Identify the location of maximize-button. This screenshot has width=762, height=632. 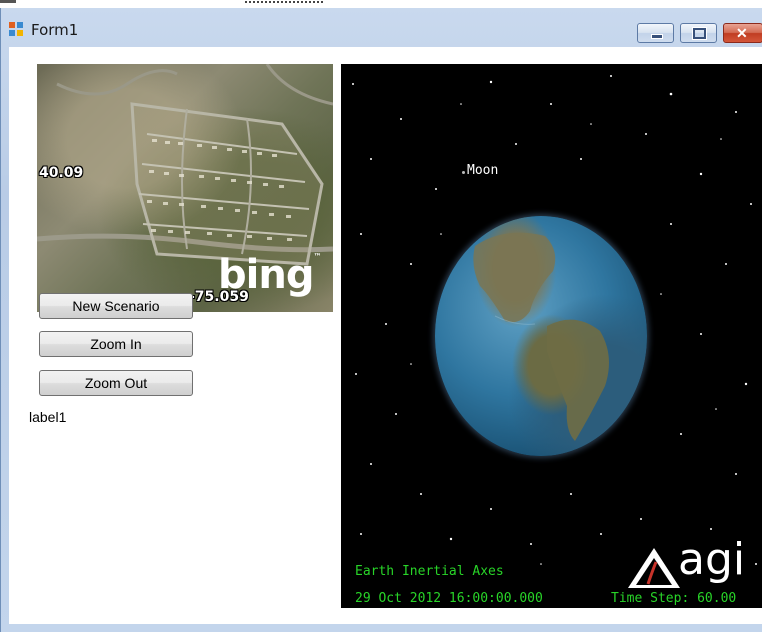
(698, 33).